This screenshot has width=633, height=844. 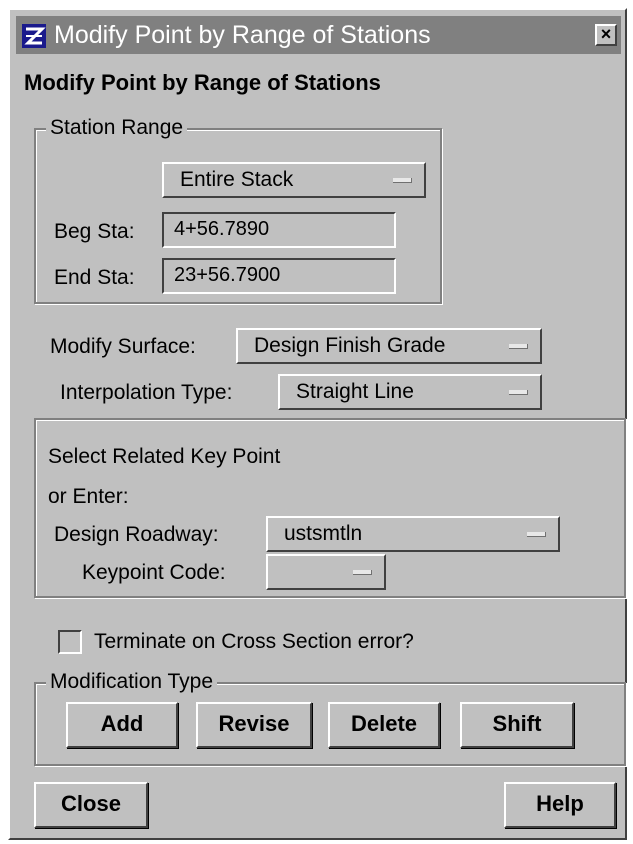 I want to click on close-button: Close, so click(x=91, y=805).